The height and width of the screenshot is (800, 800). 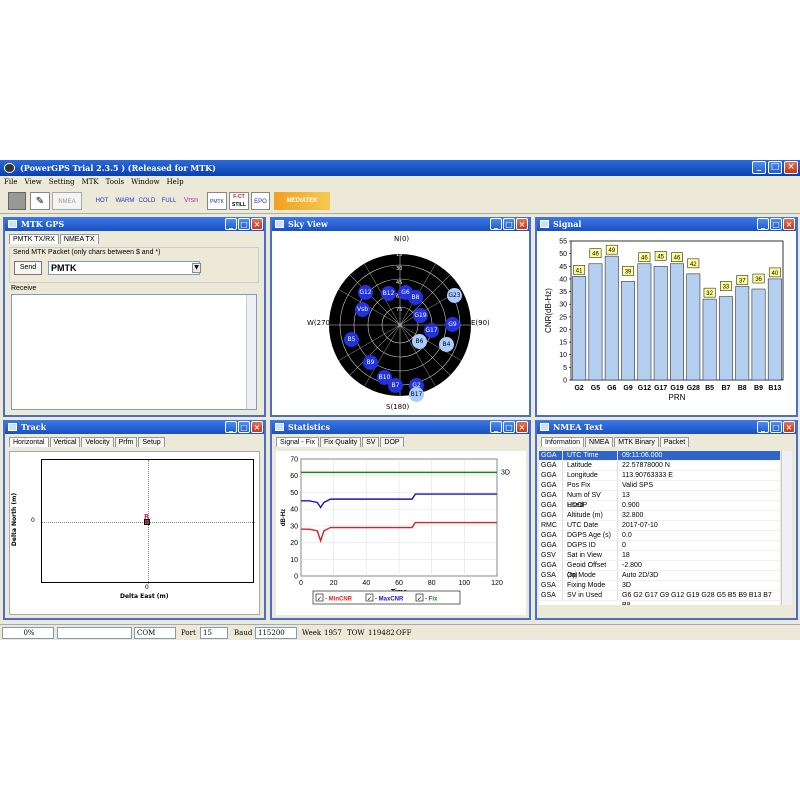 What do you see at coordinates (659, 576) in the screenshot?
I see `table-row: GSA Op Mode Auto 2D/3D` at bounding box center [659, 576].